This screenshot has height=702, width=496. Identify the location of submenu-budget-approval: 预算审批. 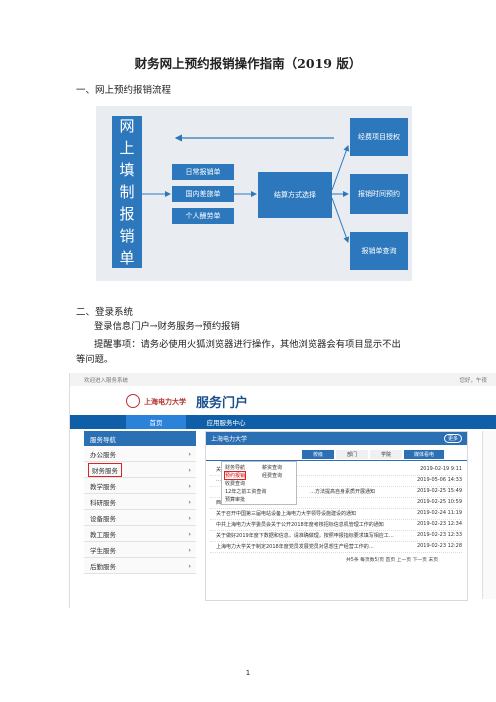
(235, 499).